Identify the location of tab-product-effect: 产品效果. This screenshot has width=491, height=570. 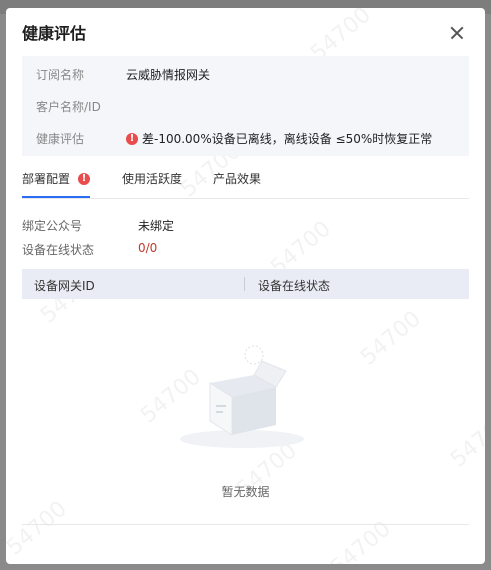
(237, 178).